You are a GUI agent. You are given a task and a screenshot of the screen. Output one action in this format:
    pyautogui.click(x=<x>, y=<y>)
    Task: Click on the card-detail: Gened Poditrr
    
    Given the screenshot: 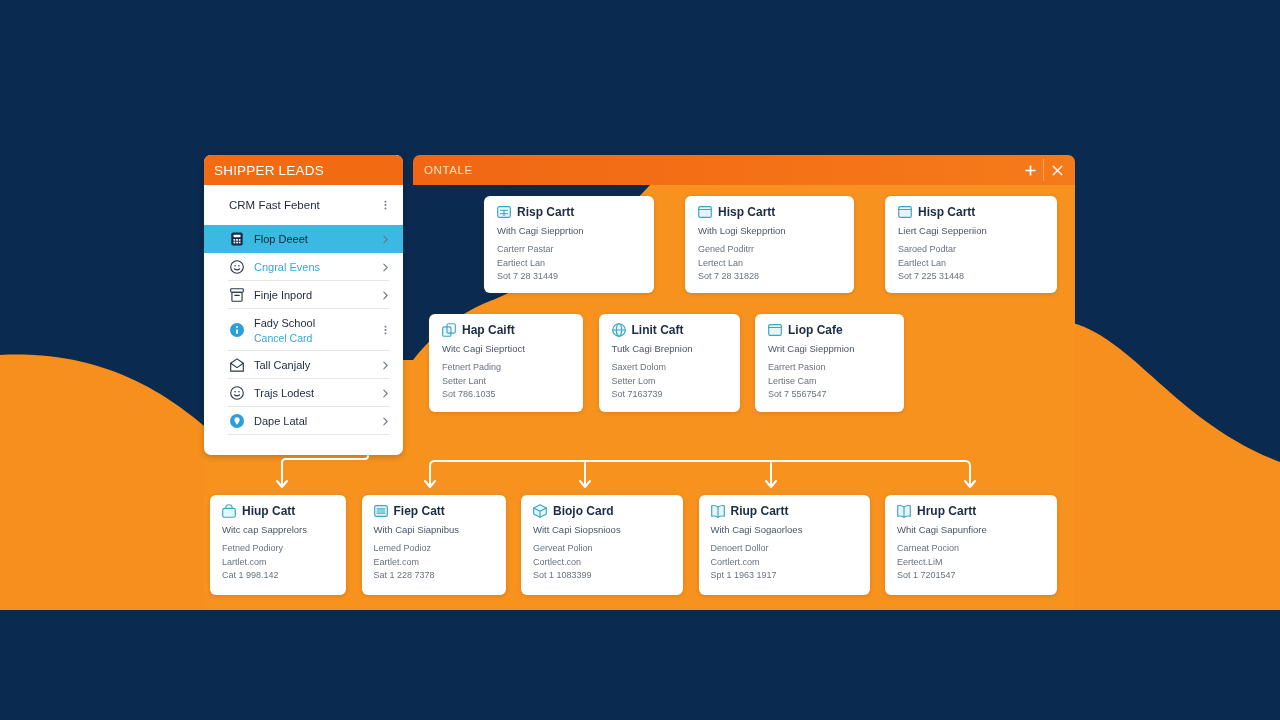 What is the action you would take?
    pyautogui.click(x=727, y=249)
    